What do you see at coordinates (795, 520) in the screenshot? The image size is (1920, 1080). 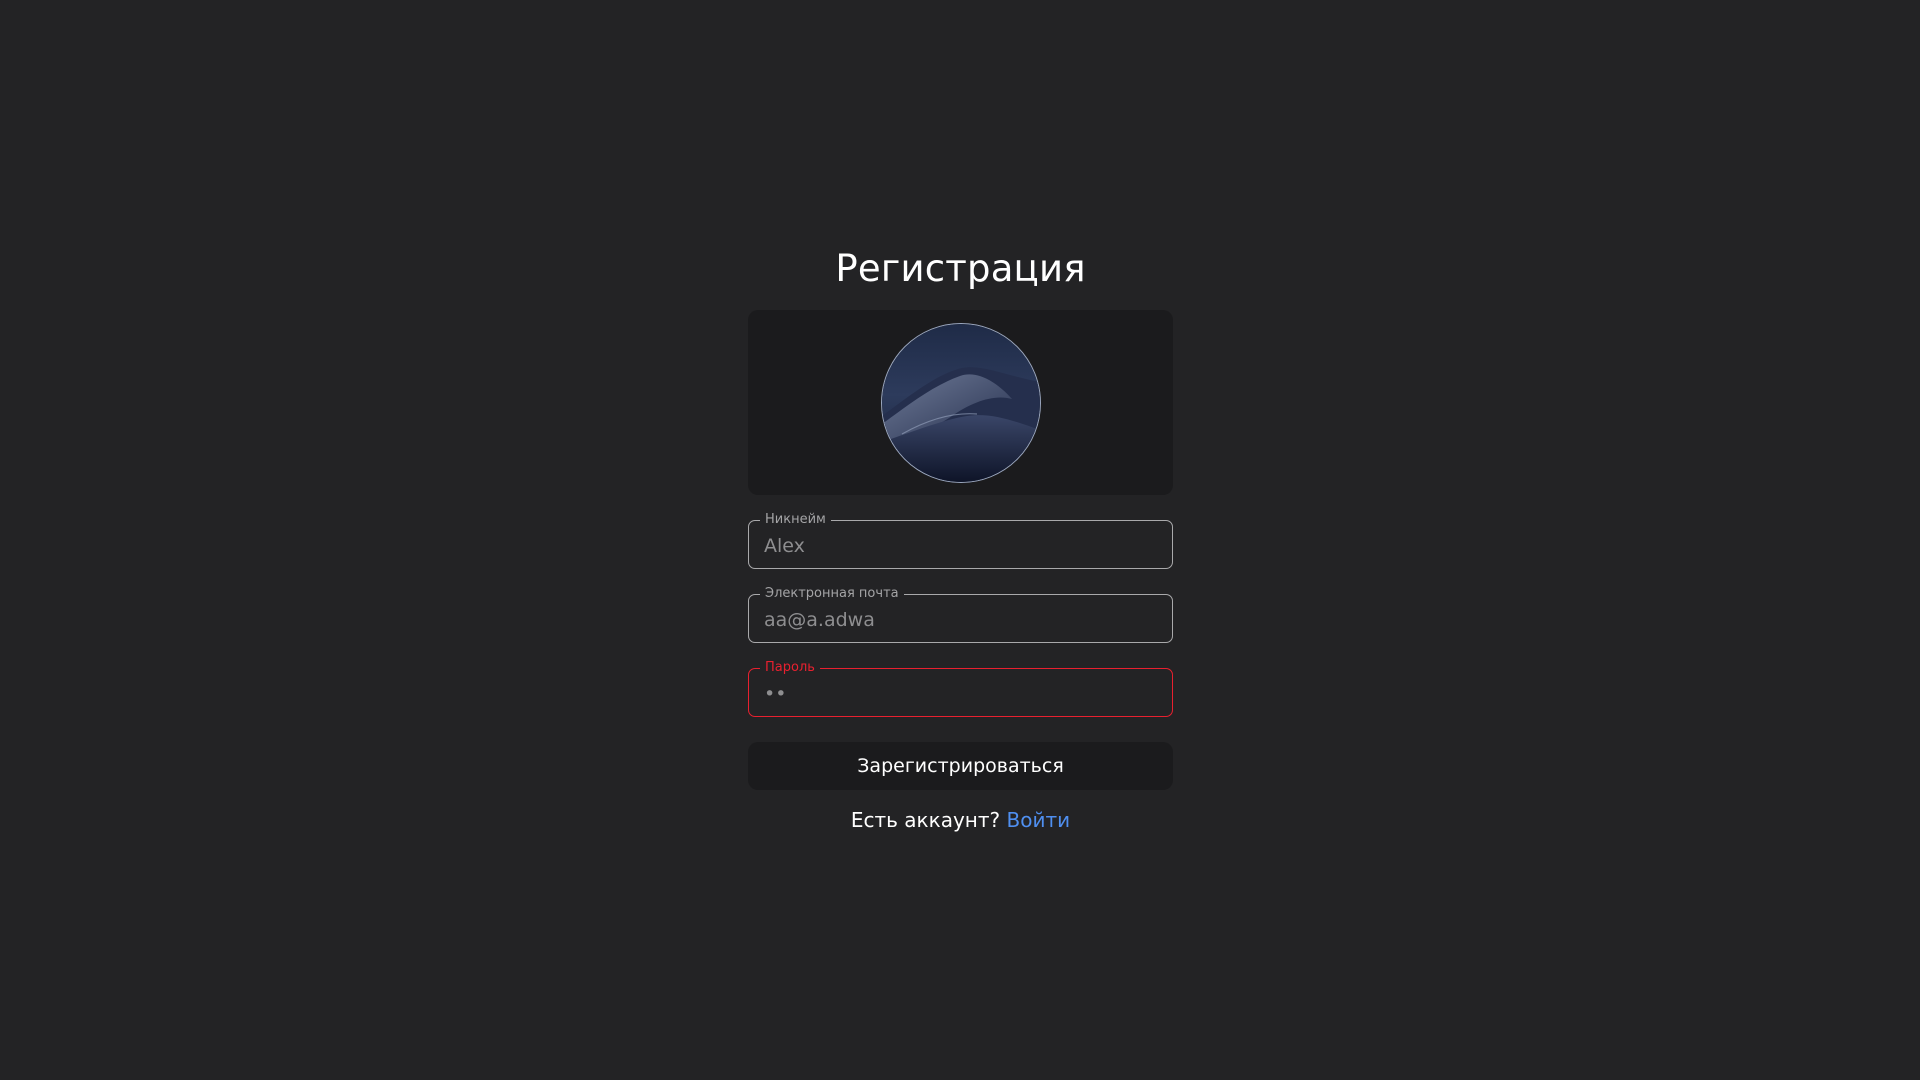 I see `nickname-label: Никнейм` at bounding box center [795, 520].